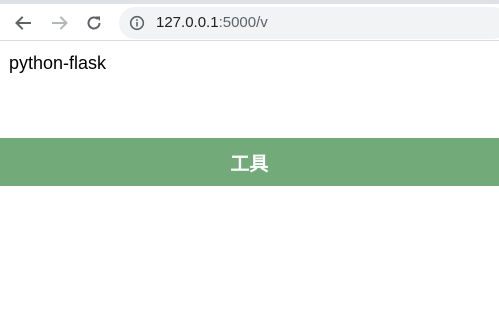  Describe the element at coordinates (243, 22) in the screenshot. I see `url-path: :5000/v` at that location.